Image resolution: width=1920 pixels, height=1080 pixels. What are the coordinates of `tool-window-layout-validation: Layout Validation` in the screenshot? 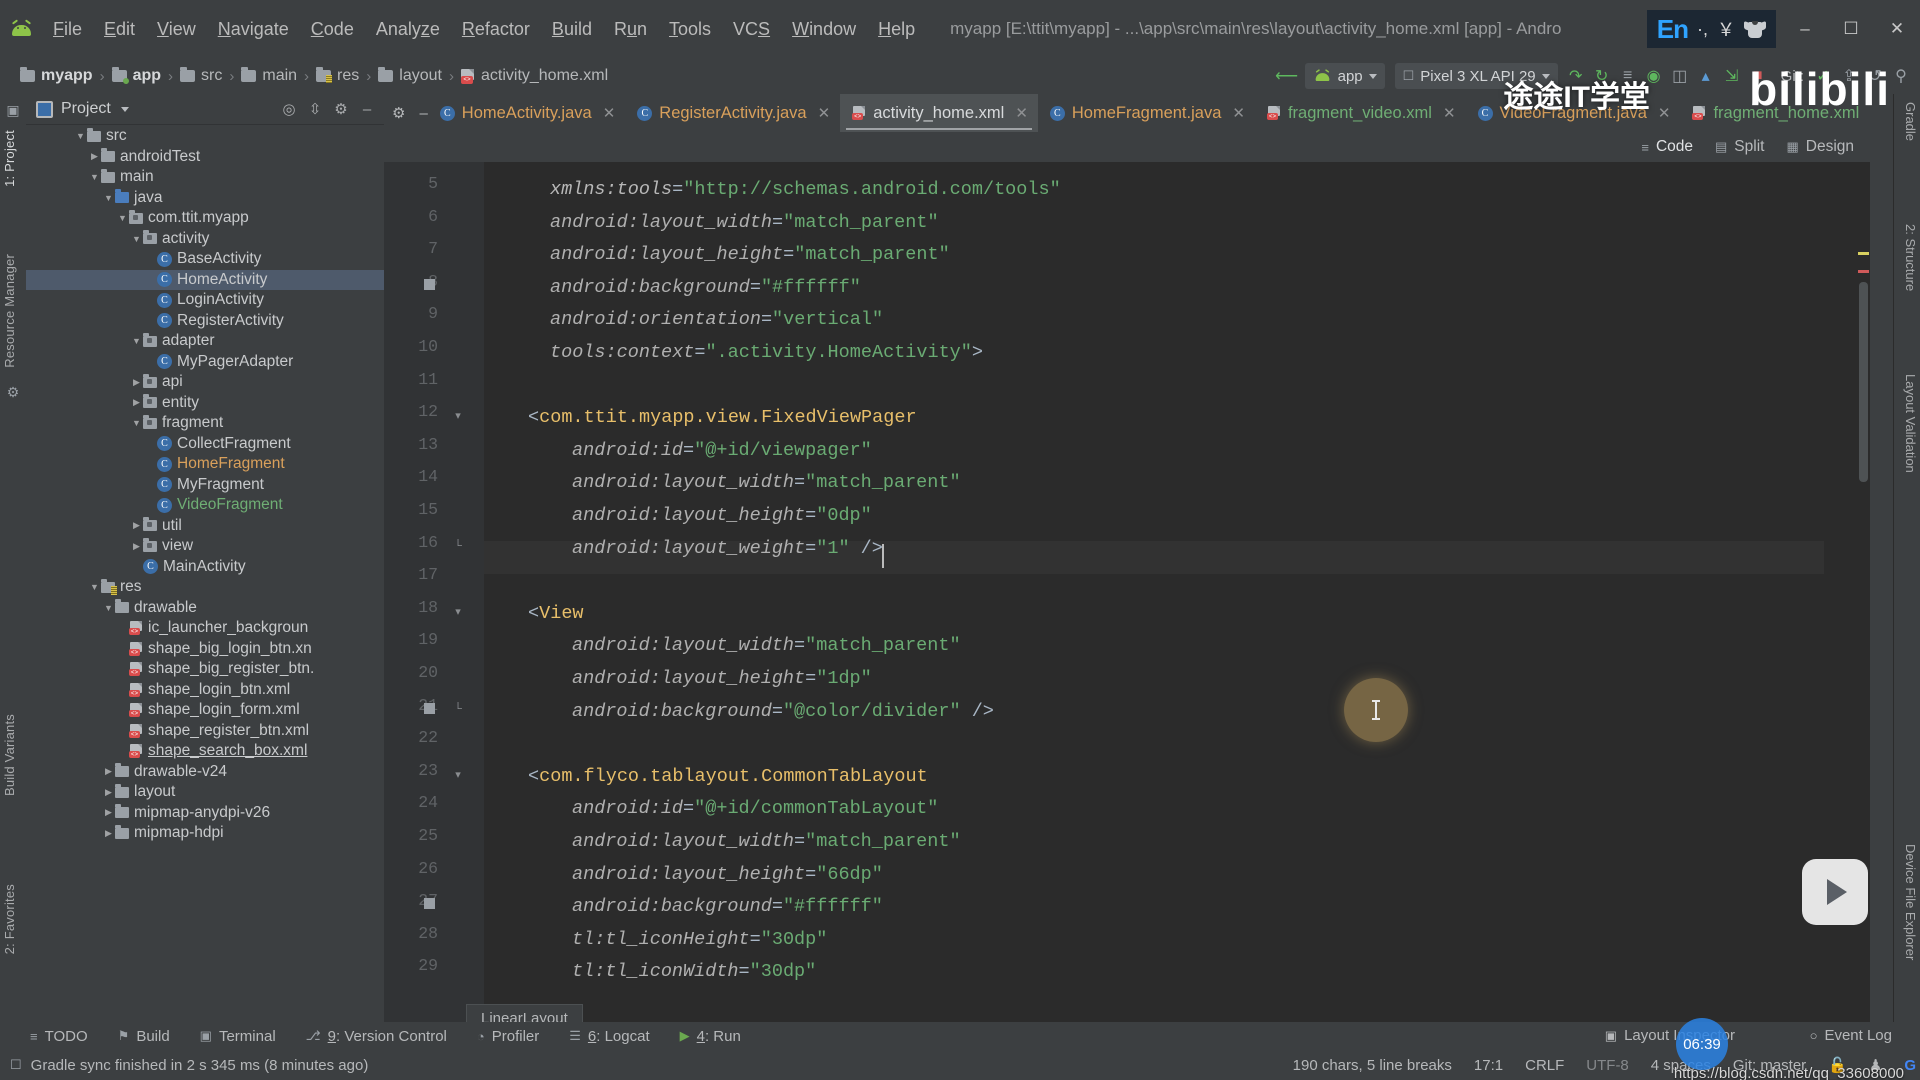 It's located at (1910, 423).